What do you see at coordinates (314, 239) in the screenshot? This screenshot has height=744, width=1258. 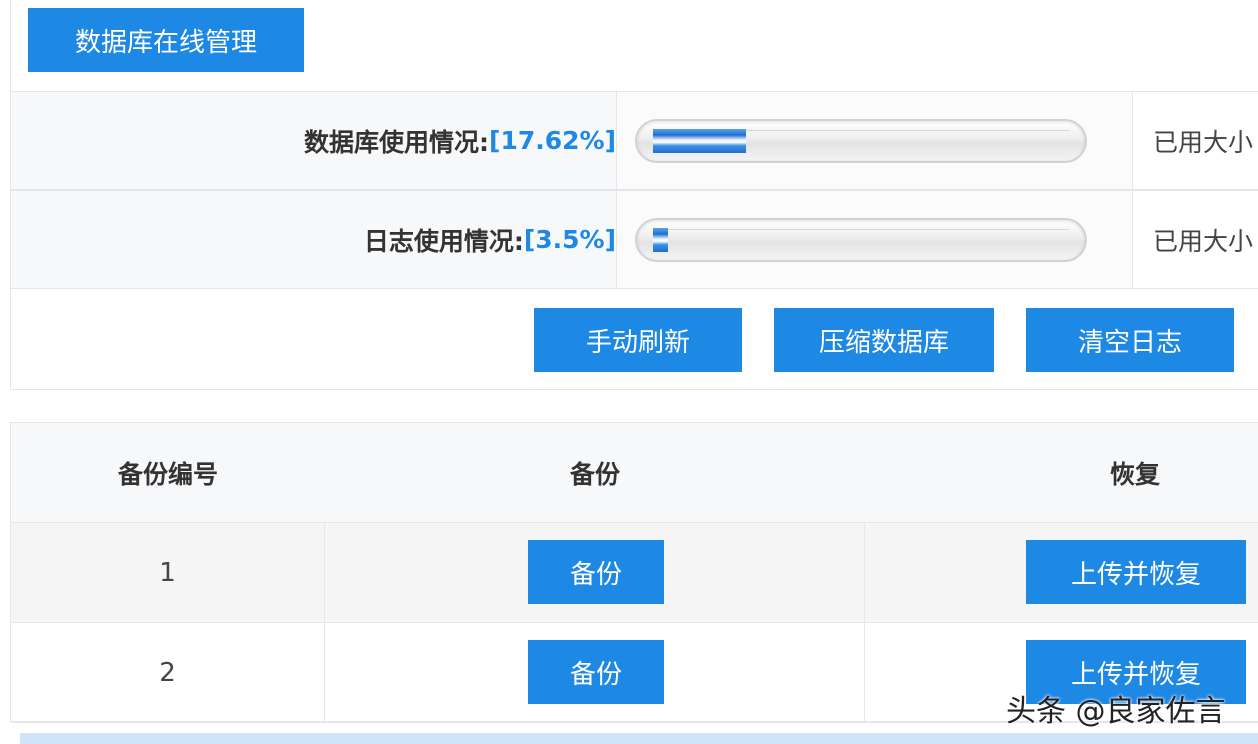 I see `log-usage-label-cell: 日志使用情况: [3.5%]` at bounding box center [314, 239].